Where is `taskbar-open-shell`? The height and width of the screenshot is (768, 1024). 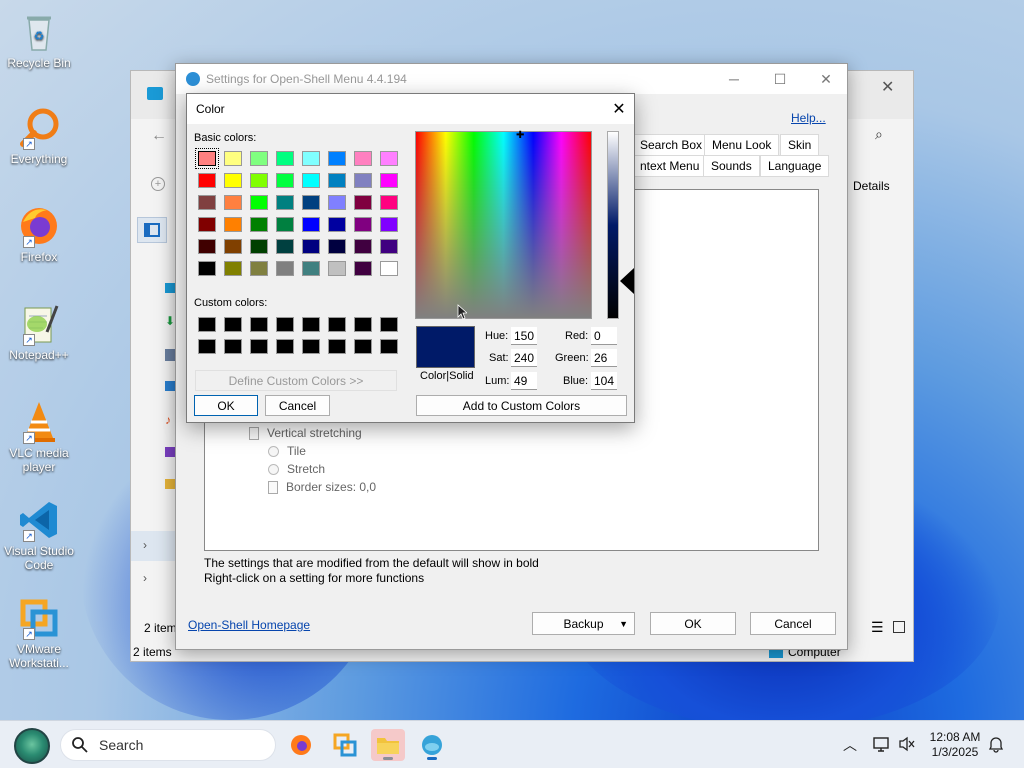 taskbar-open-shell is located at coordinates (432, 745).